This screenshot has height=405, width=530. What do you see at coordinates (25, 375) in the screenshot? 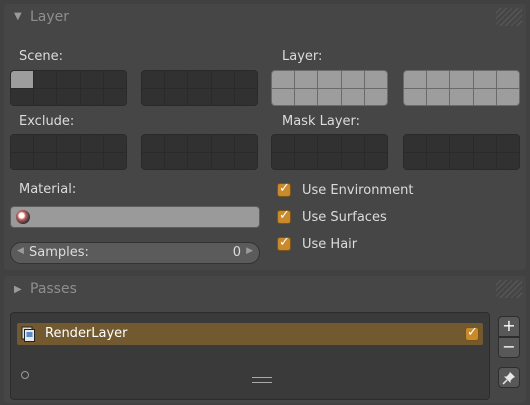
I see `filter-options-icon` at bounding box center [25, 375].